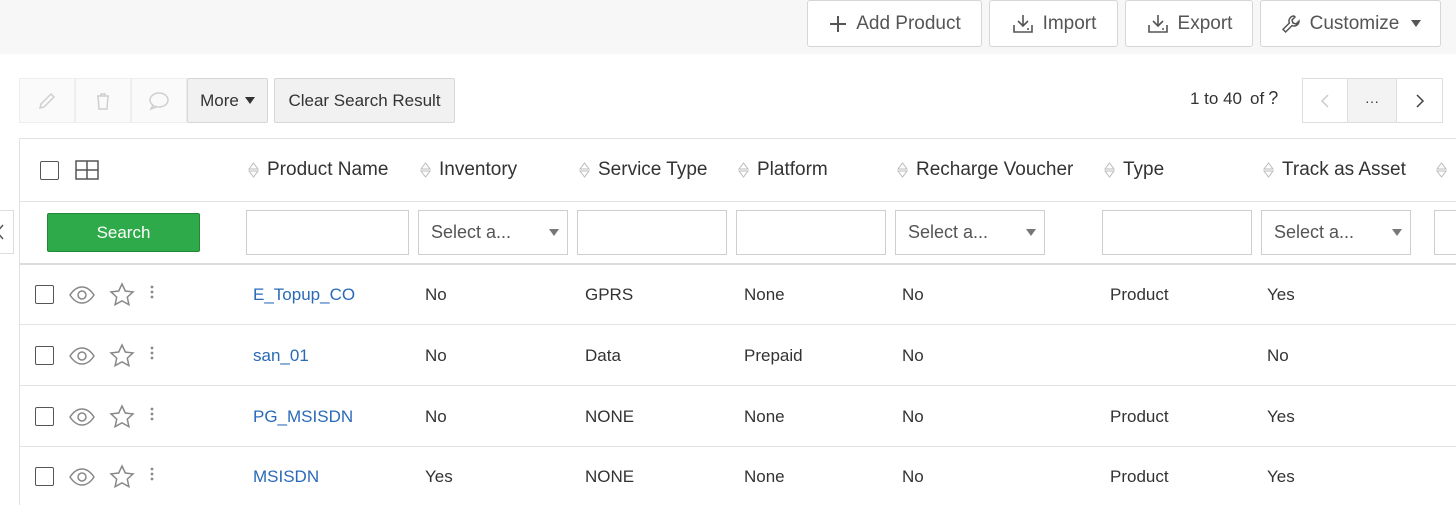  What do you see at coordinates (436, 416) in the screenshot?
I see `inventory-cell: No` at bounding box center [436, 416].